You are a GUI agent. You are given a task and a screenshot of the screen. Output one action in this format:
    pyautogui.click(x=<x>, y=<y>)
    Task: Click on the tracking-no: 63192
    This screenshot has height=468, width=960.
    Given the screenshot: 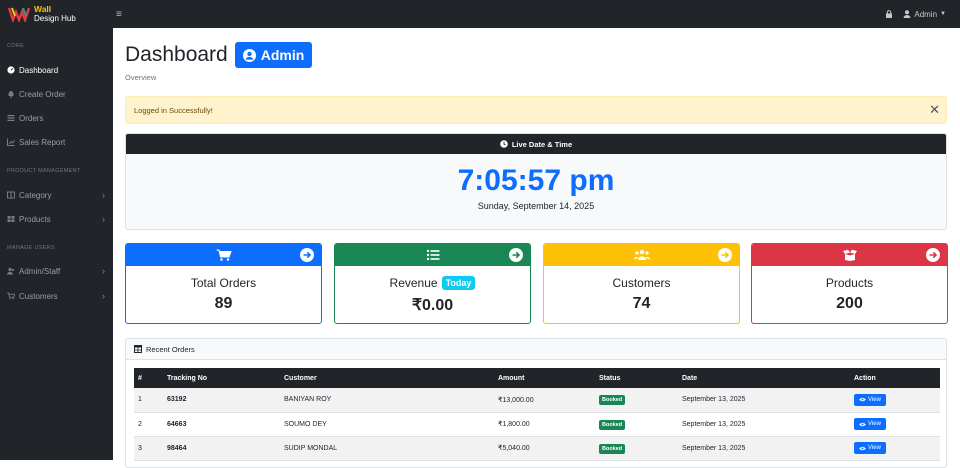 What is the action you would take?
    pyautogui.click(x=221, y=400)
    